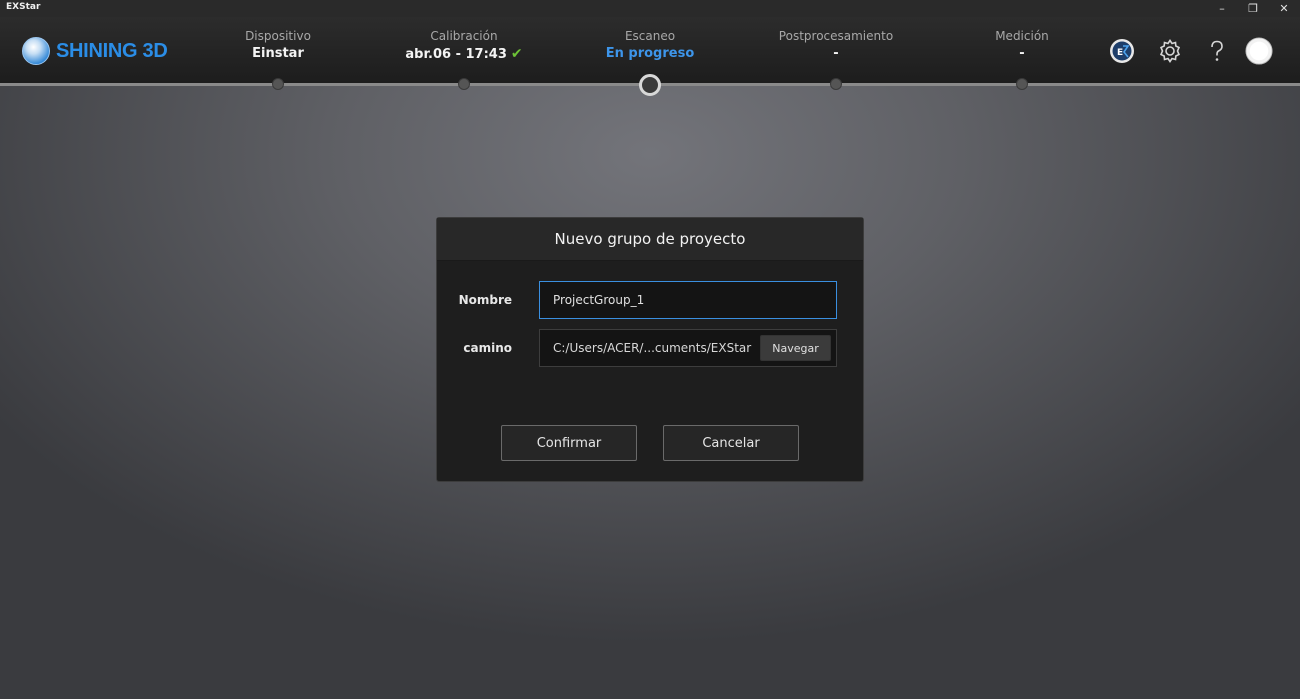 This screenshot has width=1300, height=699. I want to click on step-label: Escaneo, so click(650, 36).